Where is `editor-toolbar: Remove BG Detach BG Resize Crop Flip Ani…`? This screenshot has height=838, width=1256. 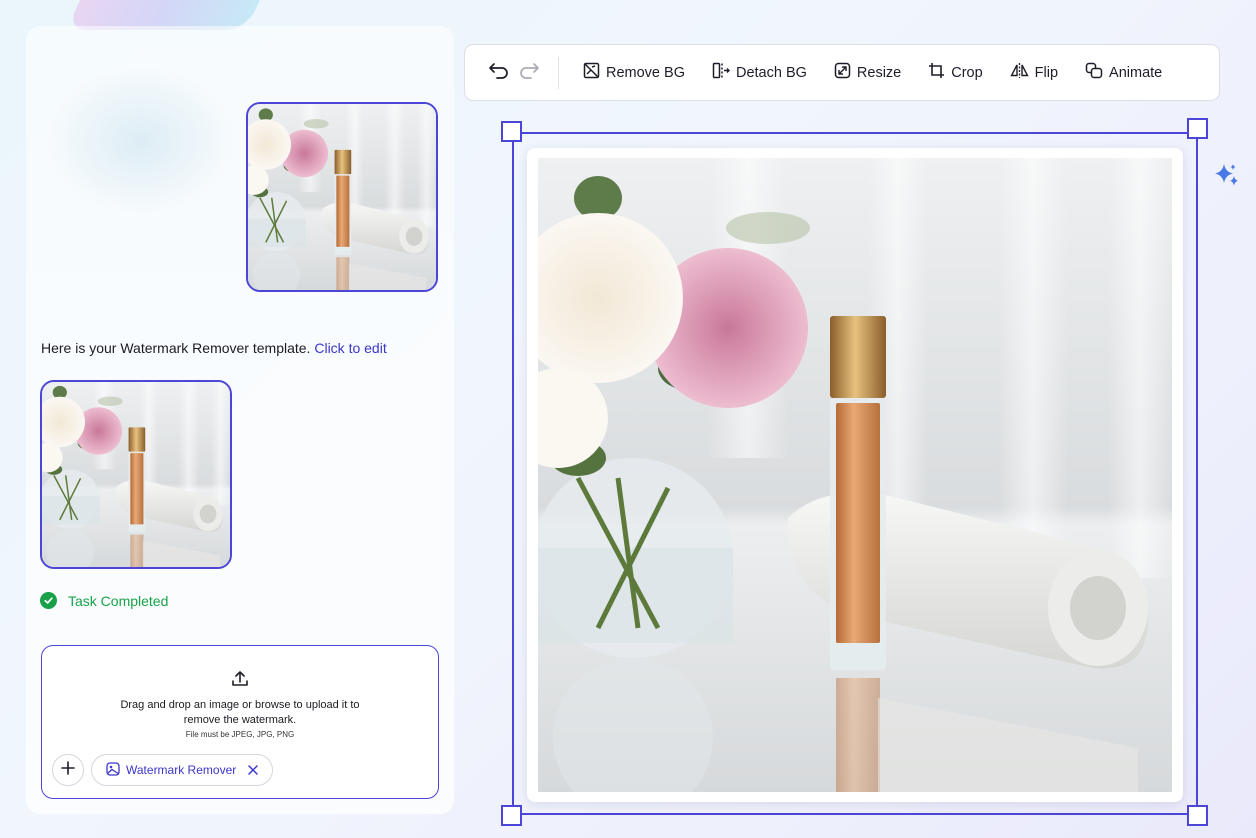
editor-toolbar: Remove BG Detach BG Resize Crop Flip Ani… is located at coordinates (842, 72).